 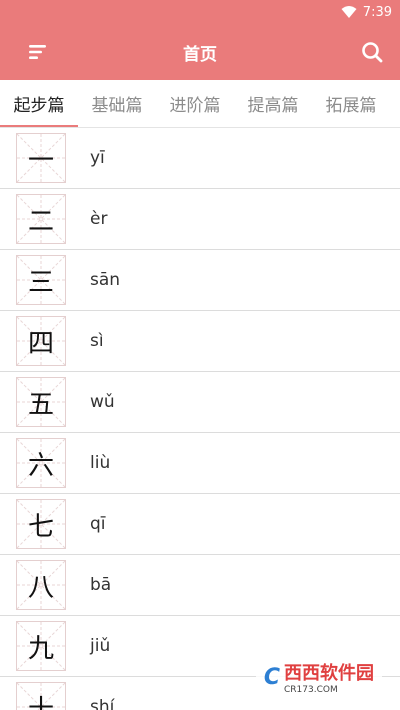 I want to click on character-hanzi: 一, so click(x=40, y=160).